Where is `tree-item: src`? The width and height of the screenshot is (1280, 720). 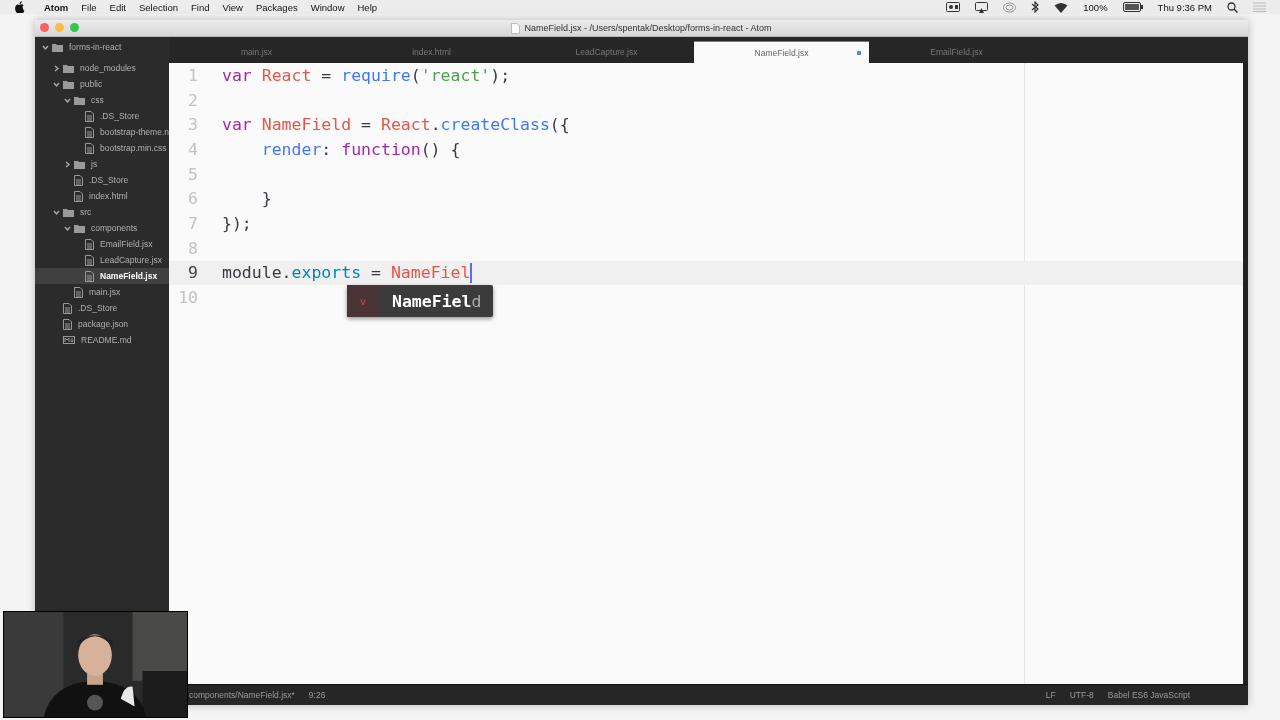 tree-item: src is located at coordinates (102, 212).